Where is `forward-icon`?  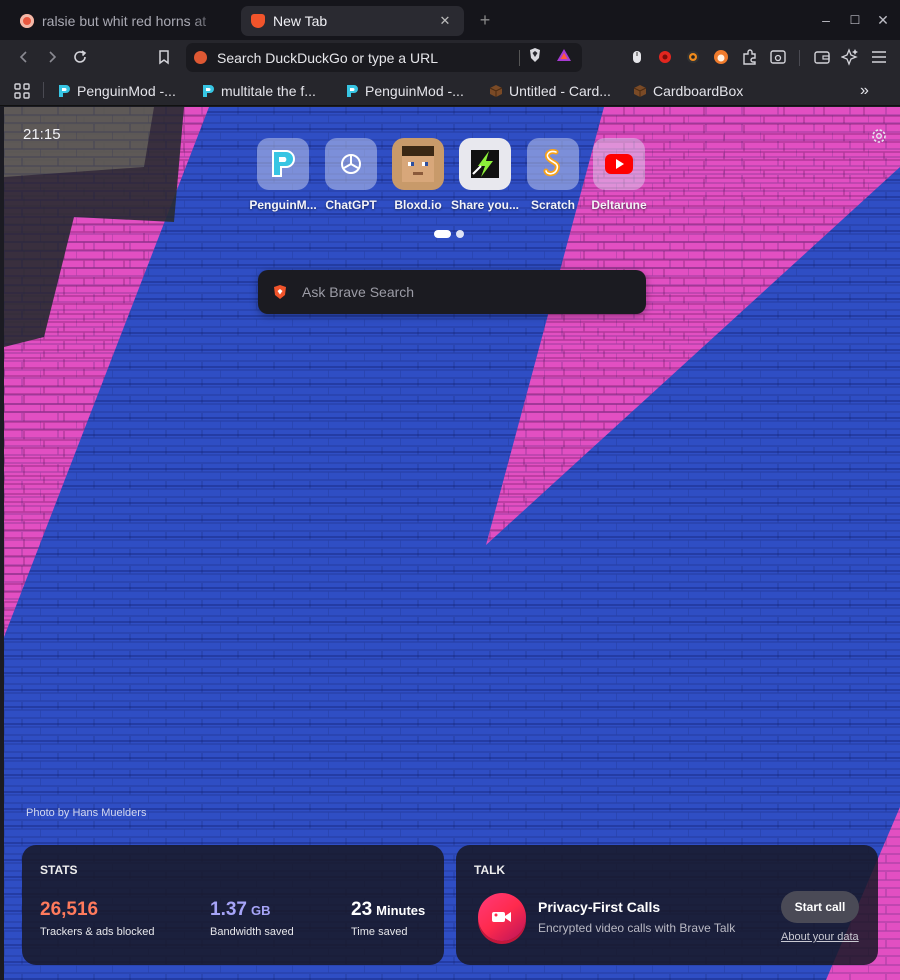
forward-icon is located at coordinates (52, 57).